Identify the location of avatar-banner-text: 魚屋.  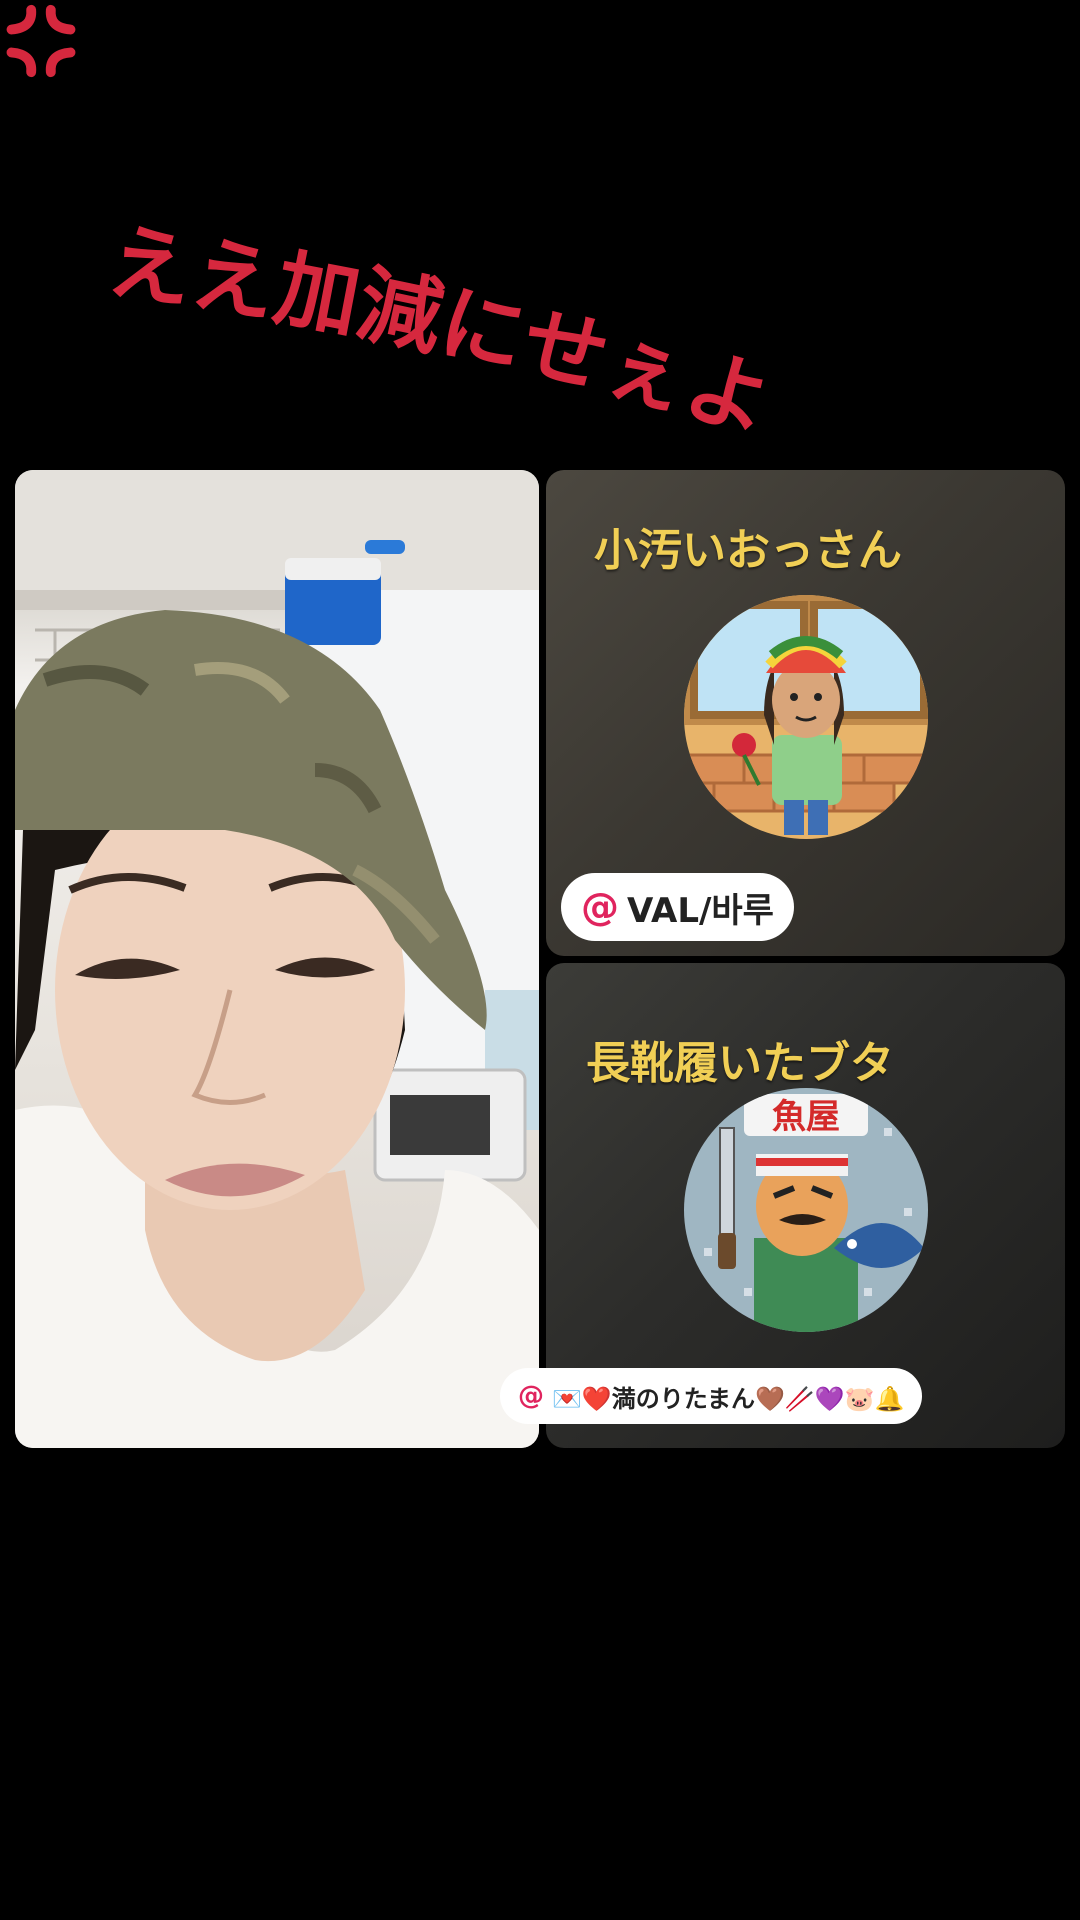
(806, 1117).